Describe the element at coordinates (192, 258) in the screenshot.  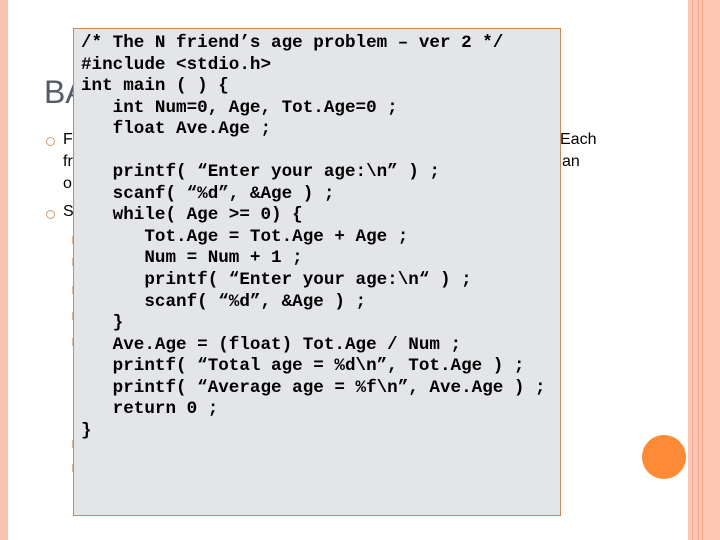
I see `code-line: Num = Num + 1 ;` at that location.